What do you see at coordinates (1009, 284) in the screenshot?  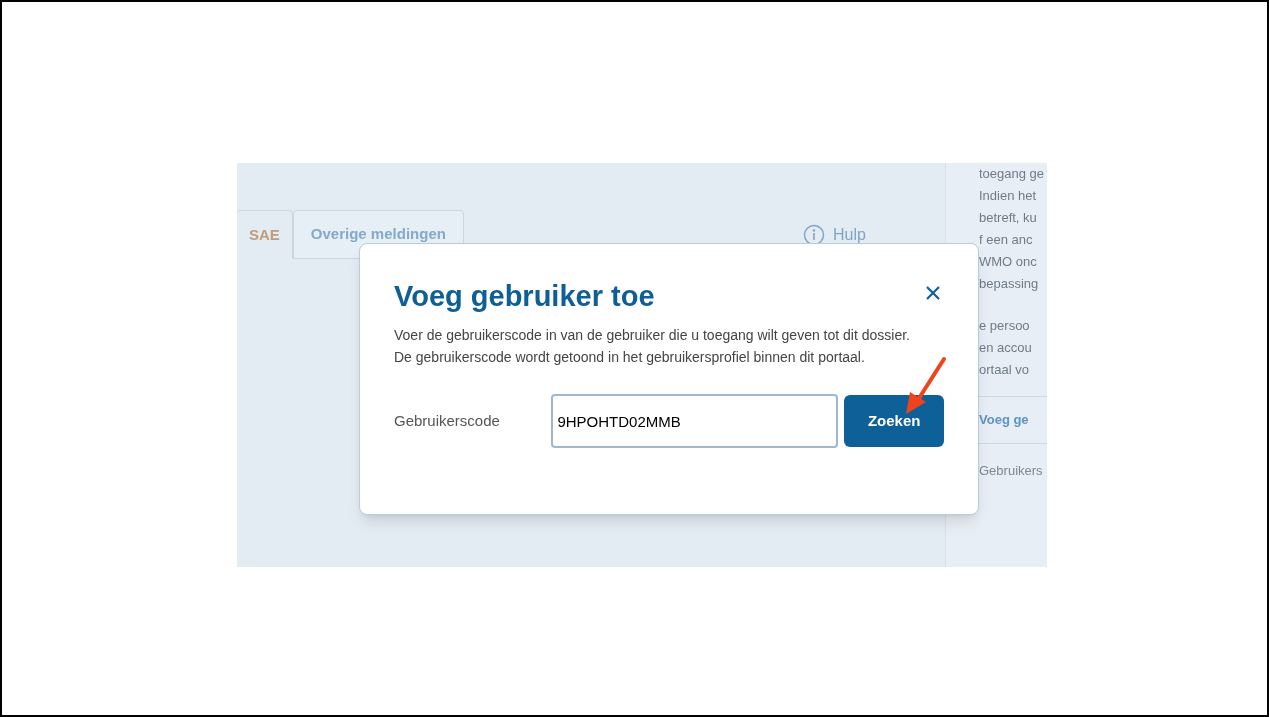 I see `panel-text: bepassing` at bounding box center [1009, 284].